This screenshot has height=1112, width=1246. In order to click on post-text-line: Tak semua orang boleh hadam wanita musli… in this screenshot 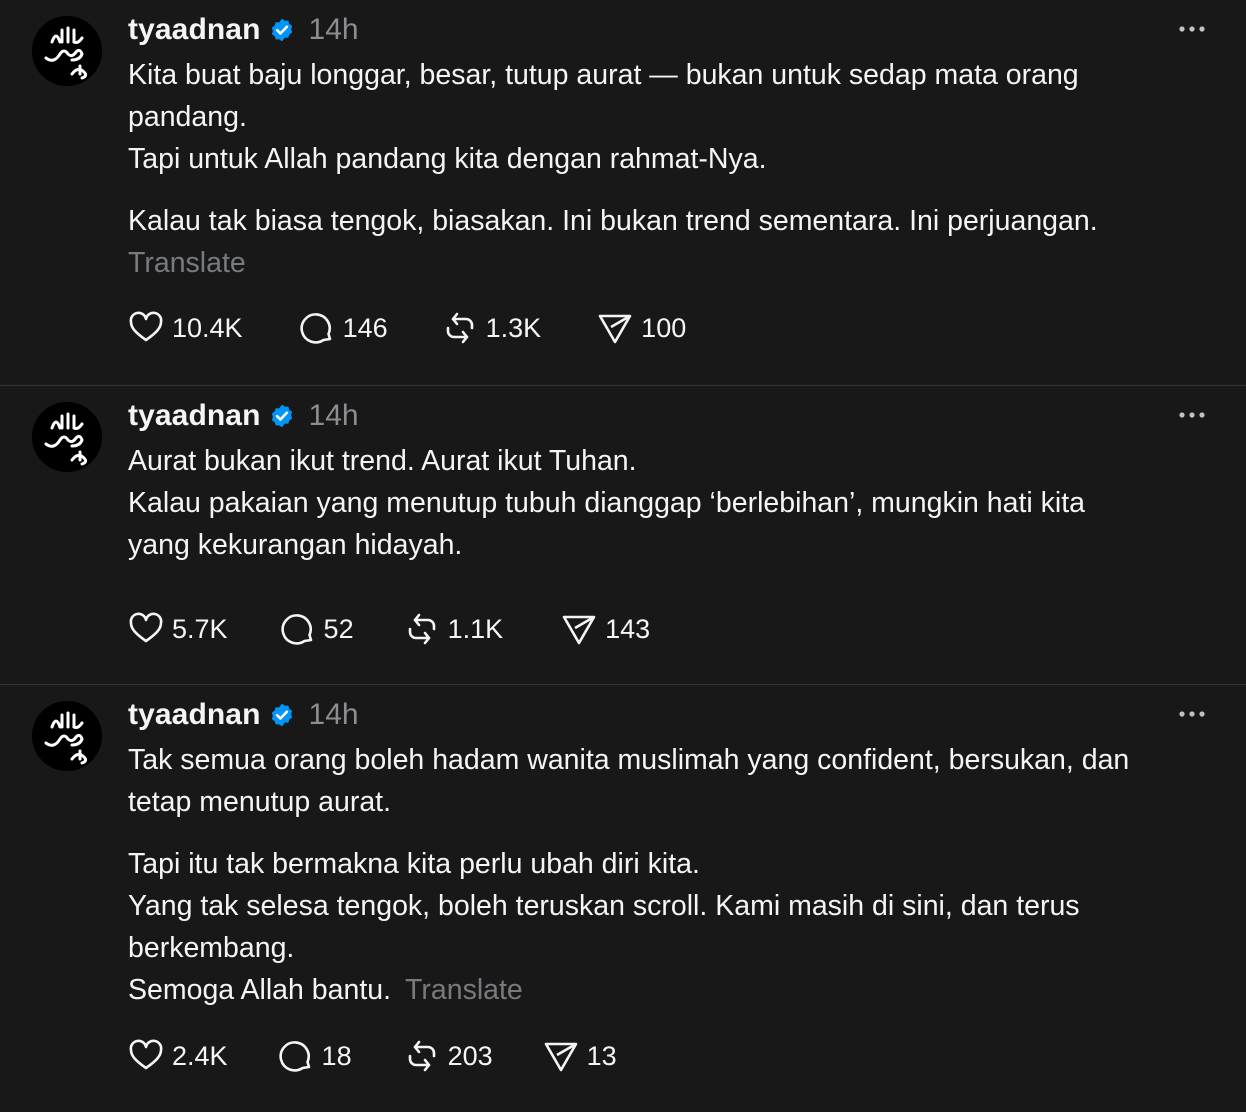, I will do `click(629, 760)`.